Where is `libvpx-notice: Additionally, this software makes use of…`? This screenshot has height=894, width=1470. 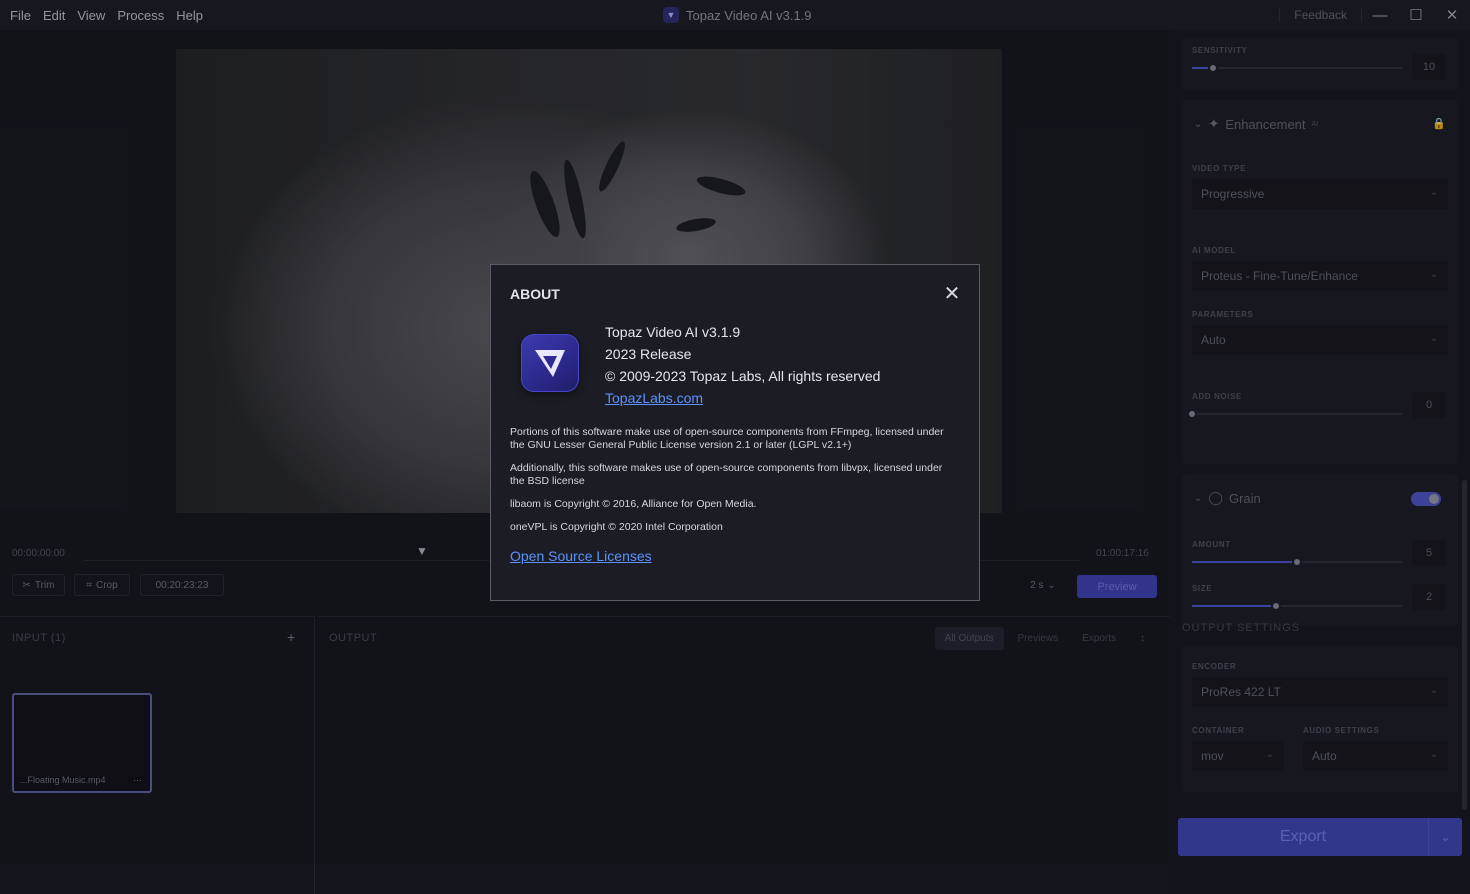 libvpx-notice: Additionally, this software makes use of… is located at coordinates (726, 474).